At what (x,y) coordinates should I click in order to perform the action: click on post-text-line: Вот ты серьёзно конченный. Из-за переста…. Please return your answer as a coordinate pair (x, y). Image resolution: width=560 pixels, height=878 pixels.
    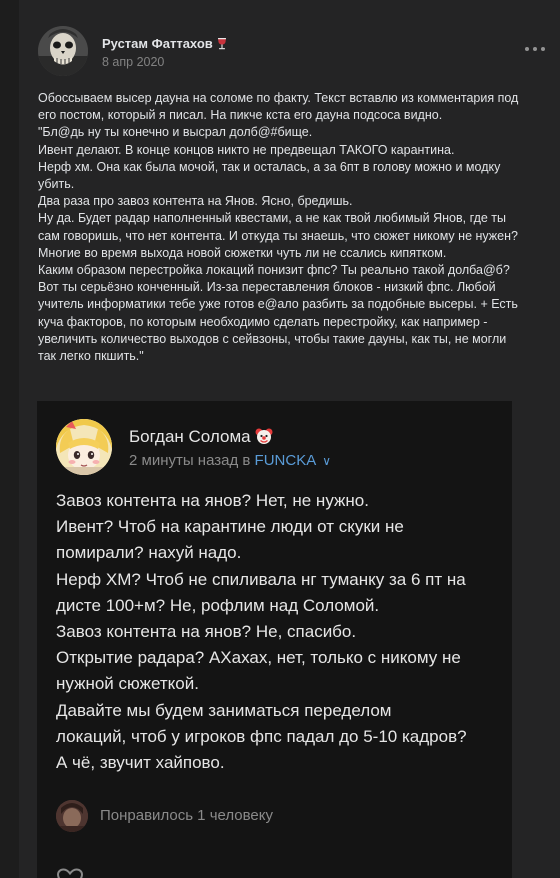
    Looking at the image, I should click on (267, 287).